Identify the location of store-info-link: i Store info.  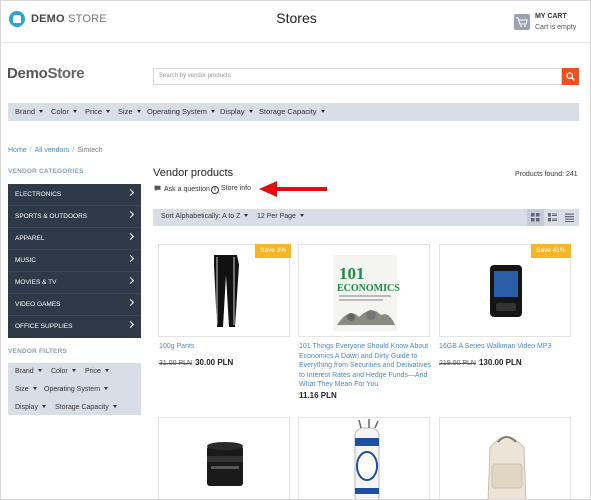
(231, 189).